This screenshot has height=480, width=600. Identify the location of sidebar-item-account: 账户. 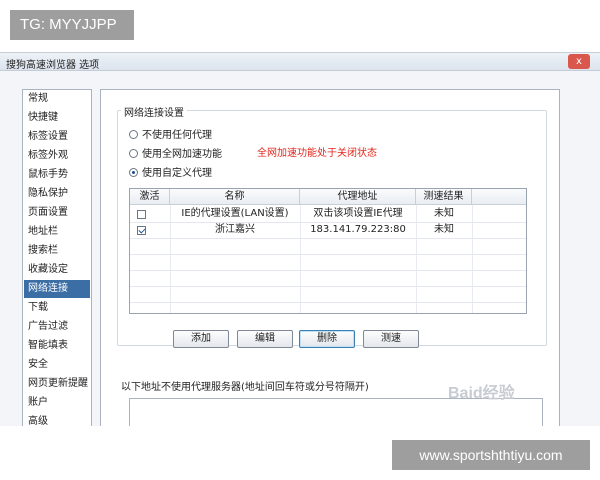
(57, 403).